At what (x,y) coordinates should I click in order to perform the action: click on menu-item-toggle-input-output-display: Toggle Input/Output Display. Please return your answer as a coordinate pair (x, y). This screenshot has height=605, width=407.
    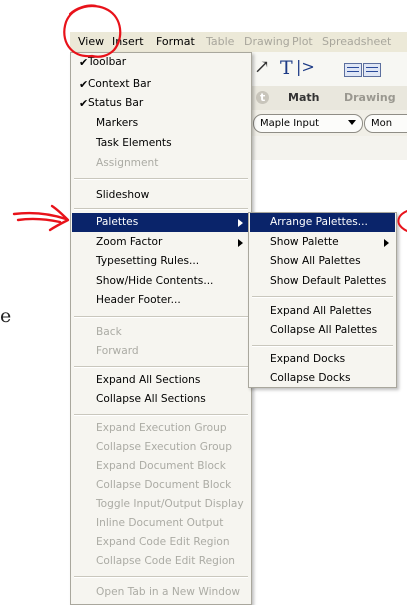
    Looking at the image, I should click on (161, 504).